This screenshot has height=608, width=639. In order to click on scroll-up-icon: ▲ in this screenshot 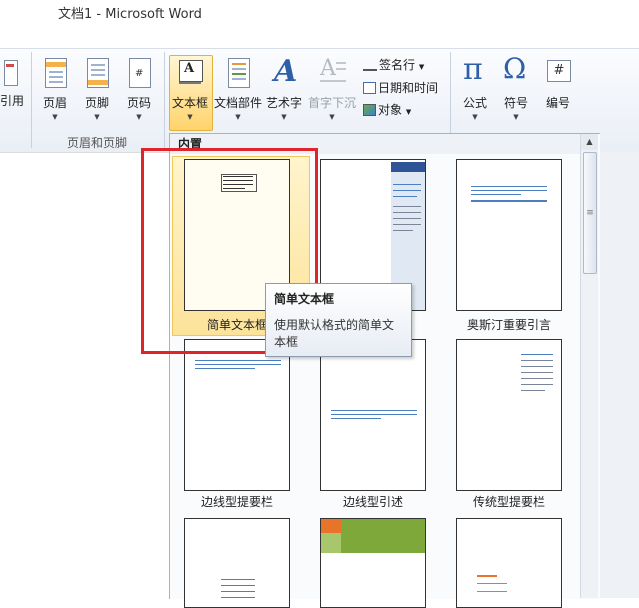, I will do `click(589, 142)`.